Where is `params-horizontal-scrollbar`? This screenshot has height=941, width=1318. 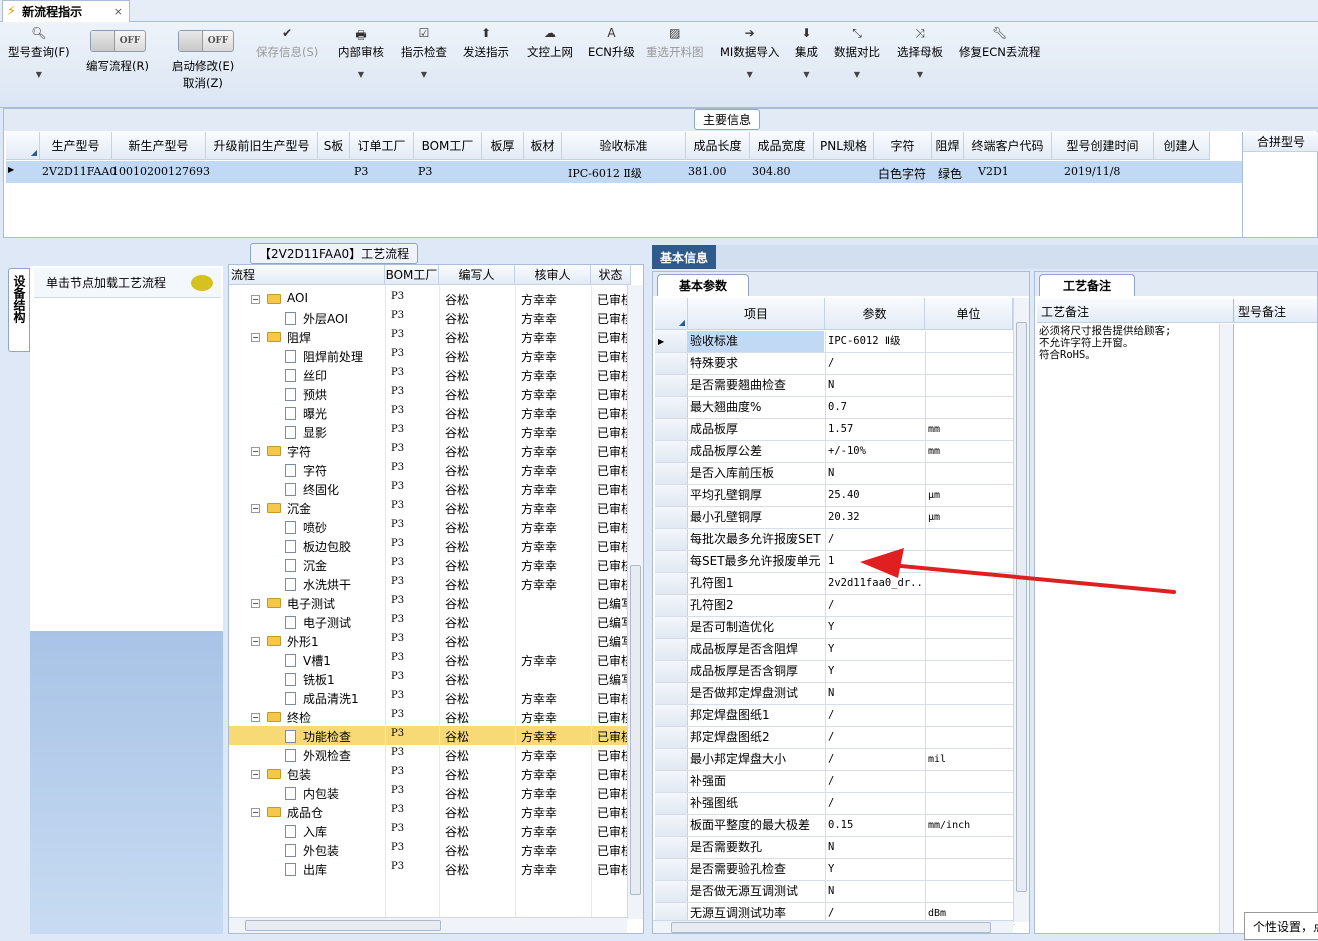
params-horizontal-scrollbar is located at coordinates (833, 926).